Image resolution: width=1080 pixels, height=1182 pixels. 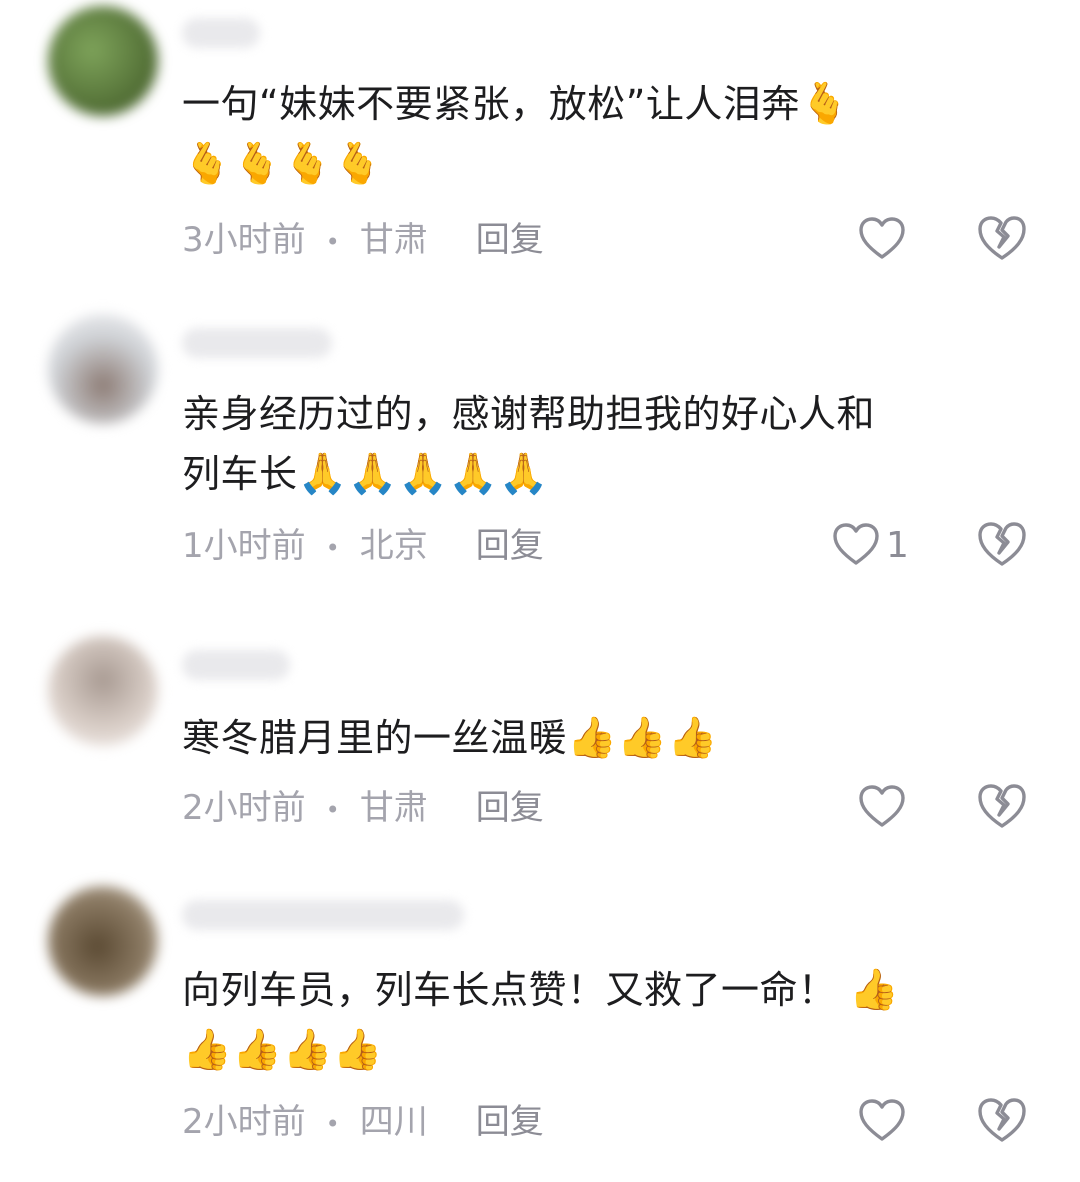 I want to click on thumbs-up-emoji-row: 👍👍👍👍, so click(x=283, y=1050).